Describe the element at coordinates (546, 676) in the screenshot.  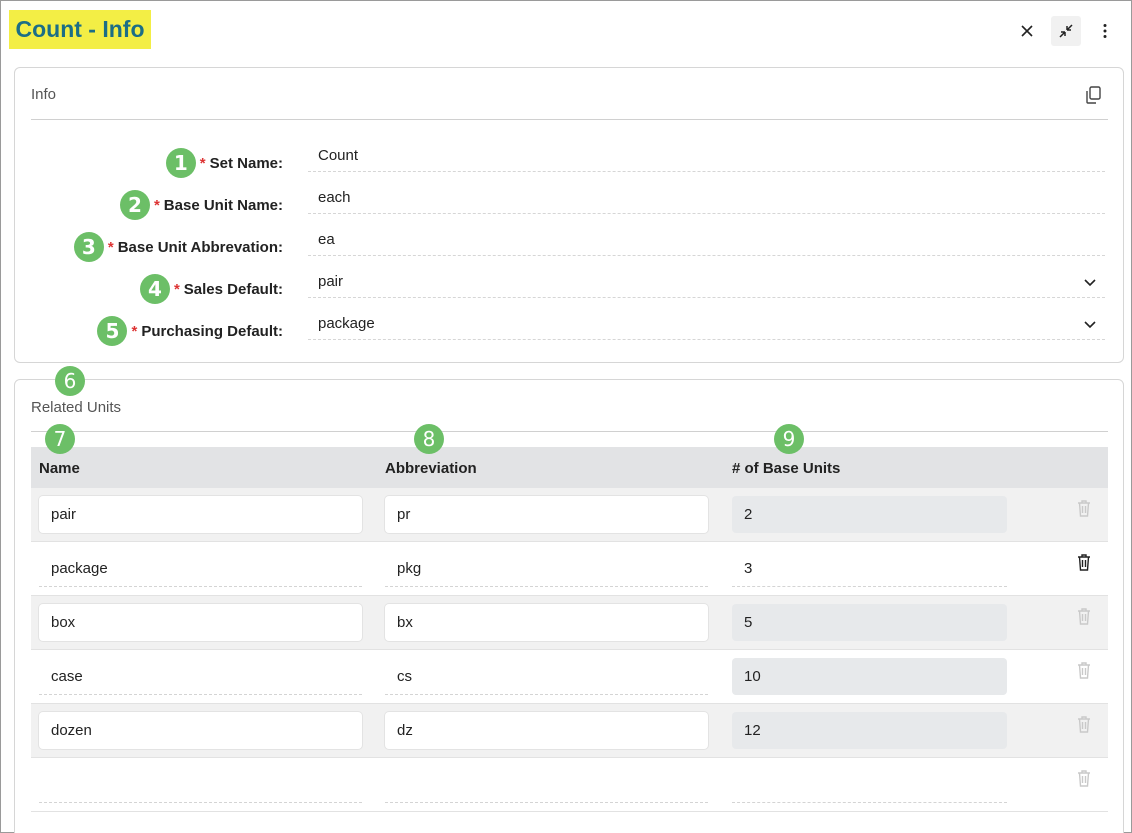
I see `unit-abbreviation-input: cs` at that location.